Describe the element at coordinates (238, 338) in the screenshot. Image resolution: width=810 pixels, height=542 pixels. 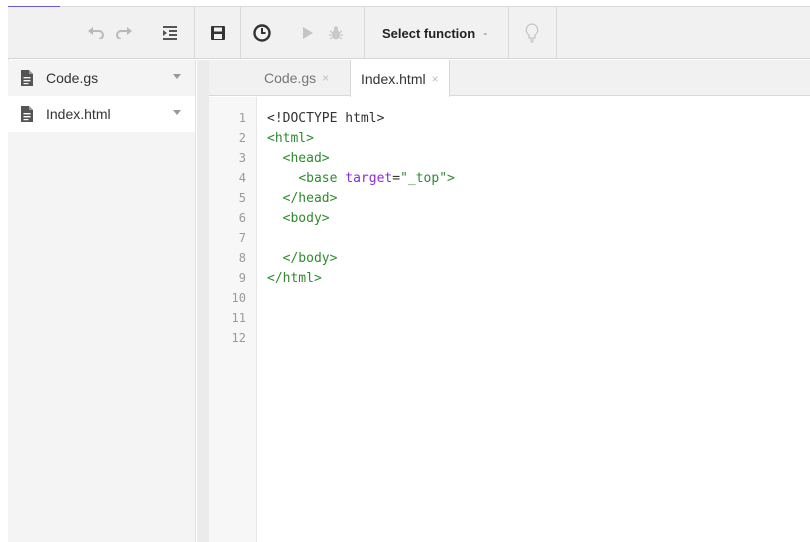
I see `line-number: 12` at that location.